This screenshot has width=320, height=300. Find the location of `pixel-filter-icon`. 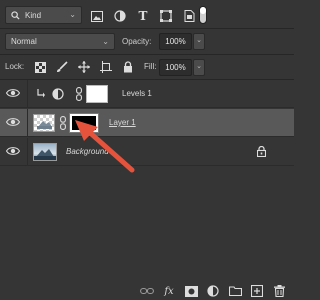

pixel-filter-icon is located at coordinates (97, 16).